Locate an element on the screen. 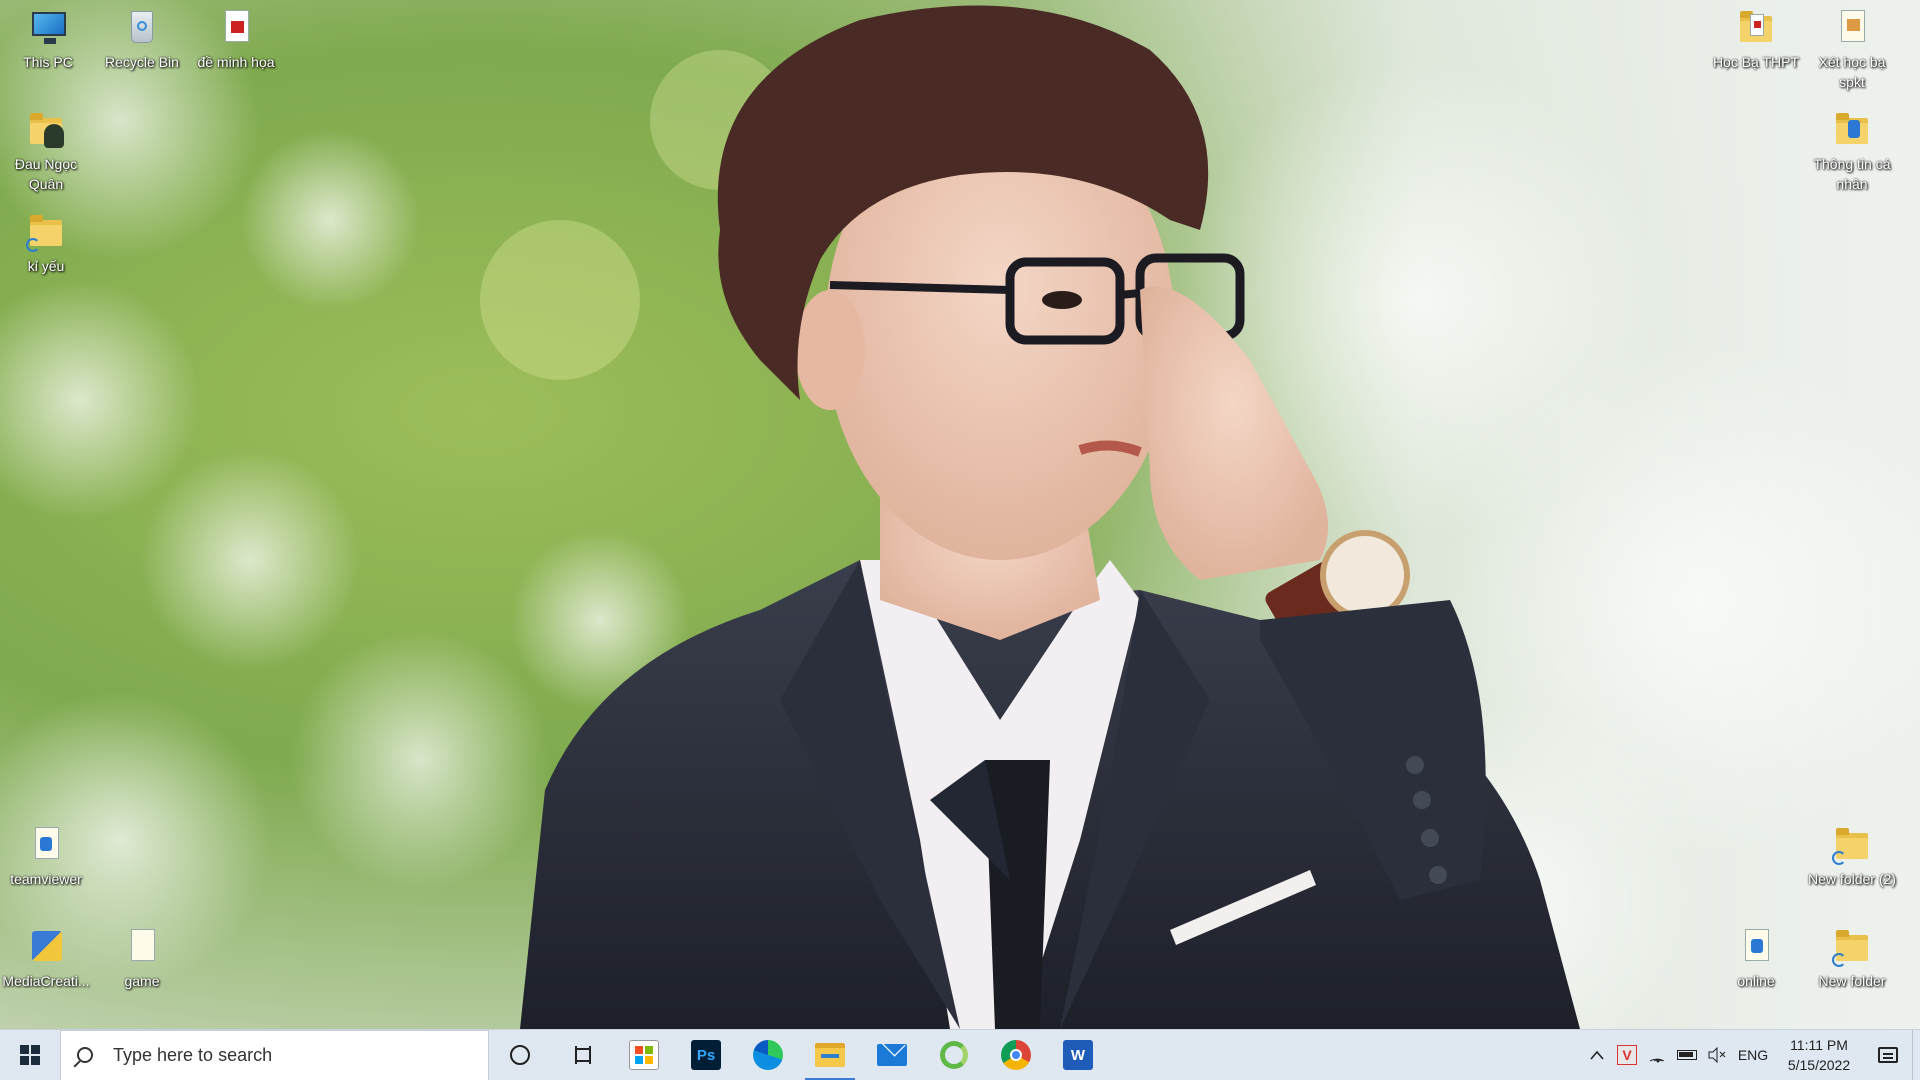 This screenshot has width=1920, height=1080. action-center-button is located at coordinates (1888, 1055).